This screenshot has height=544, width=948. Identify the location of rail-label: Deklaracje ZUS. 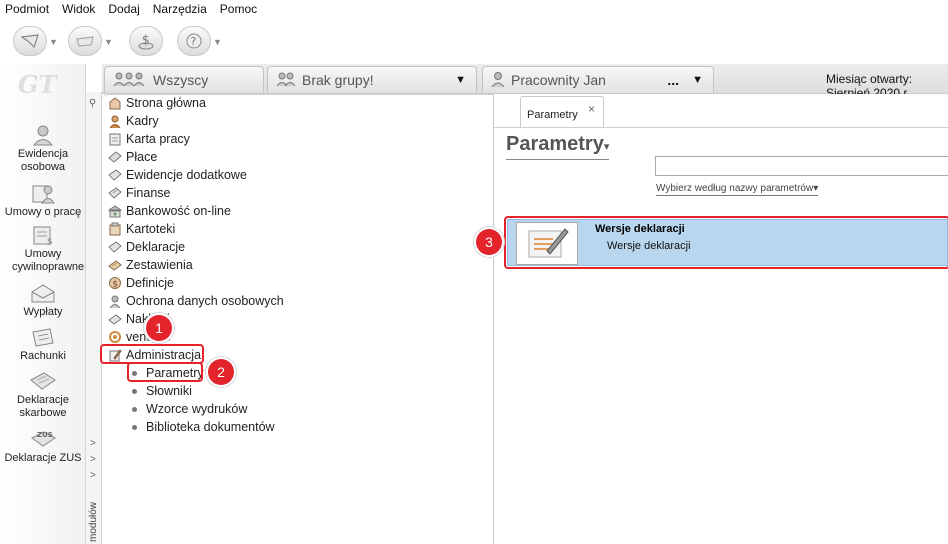
(43, 458).